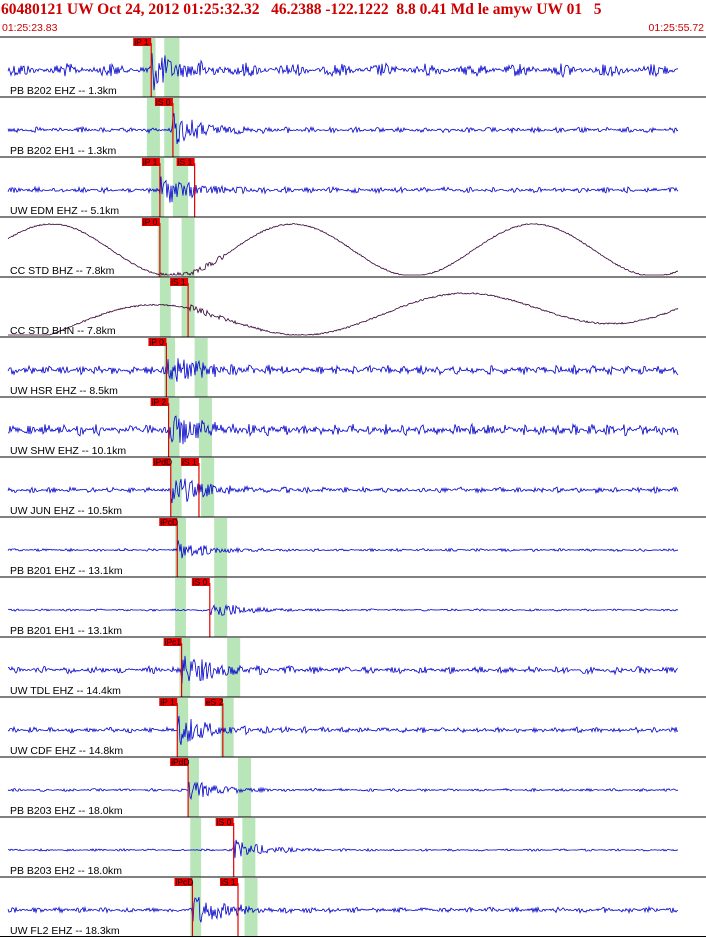  I want to click on station-label: UW JUN EHZ -- 10.5km, so click(66, 511).